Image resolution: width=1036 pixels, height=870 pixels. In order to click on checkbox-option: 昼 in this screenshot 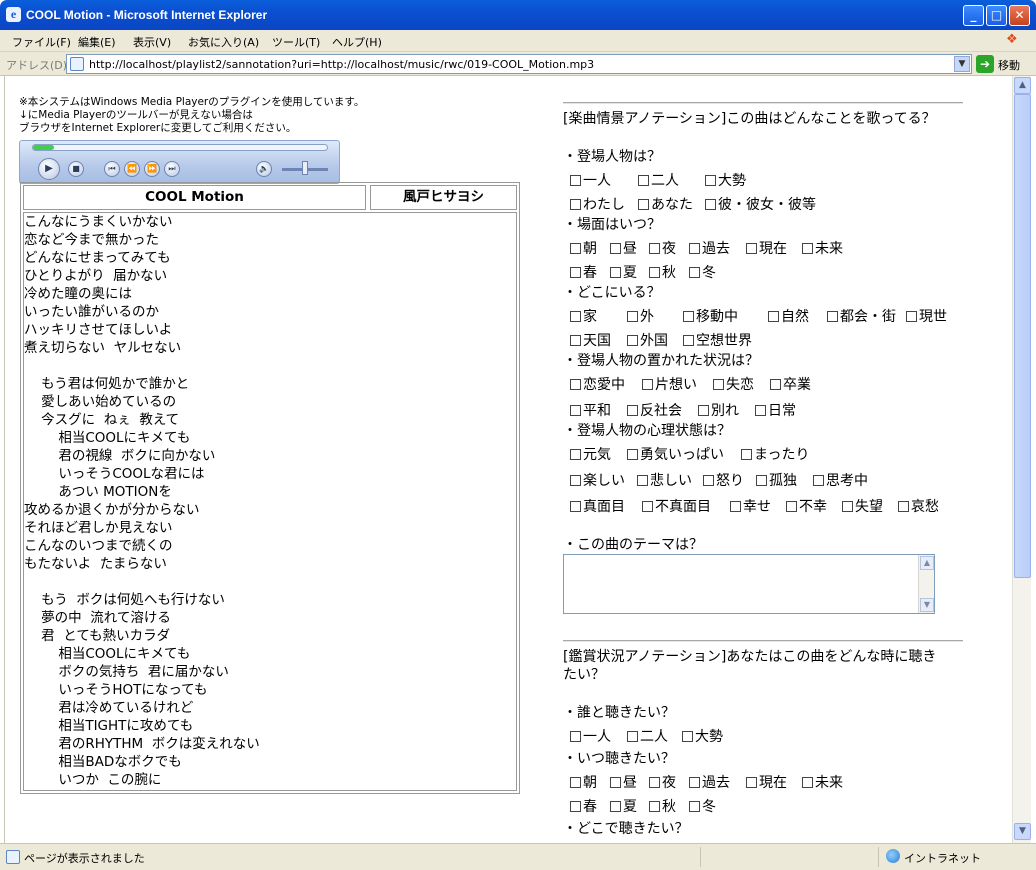, I will do `click(623, 248)`.